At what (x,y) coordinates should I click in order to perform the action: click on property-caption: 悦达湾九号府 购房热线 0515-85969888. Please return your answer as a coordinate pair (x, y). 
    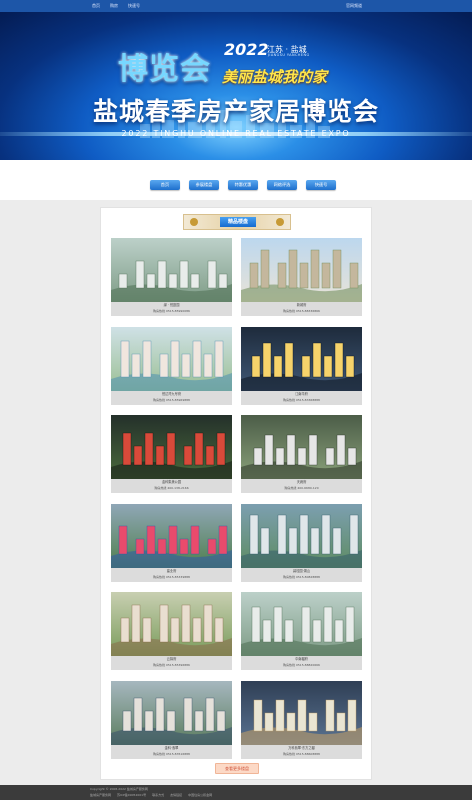
    Looking at the image, I should click on (171, 397).